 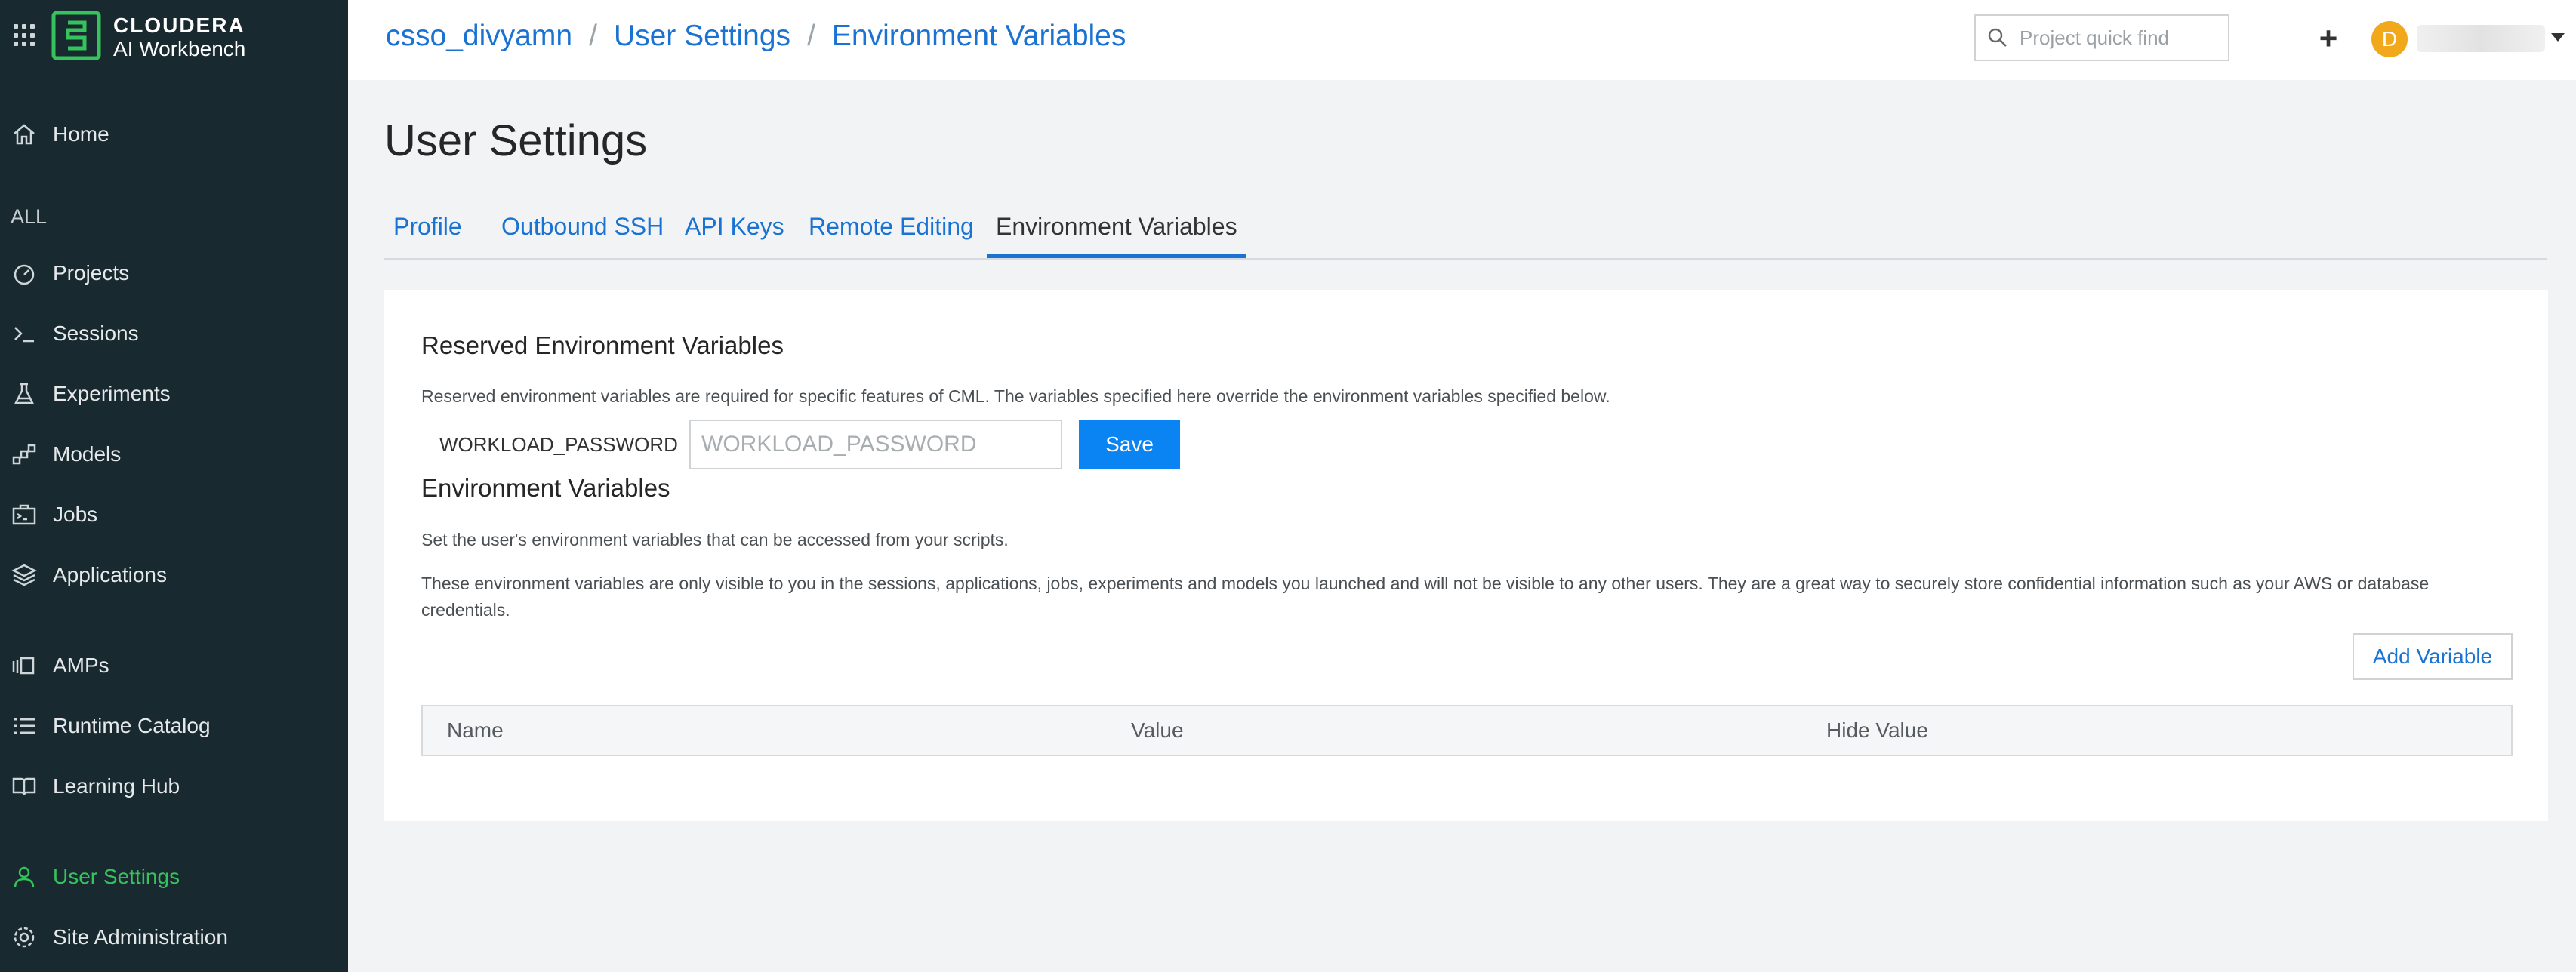 What do you see at coordinates (140, 937) in the screenshot?
I see `sidebar-item-label: Site Administration` at bounding box center [140, 937].